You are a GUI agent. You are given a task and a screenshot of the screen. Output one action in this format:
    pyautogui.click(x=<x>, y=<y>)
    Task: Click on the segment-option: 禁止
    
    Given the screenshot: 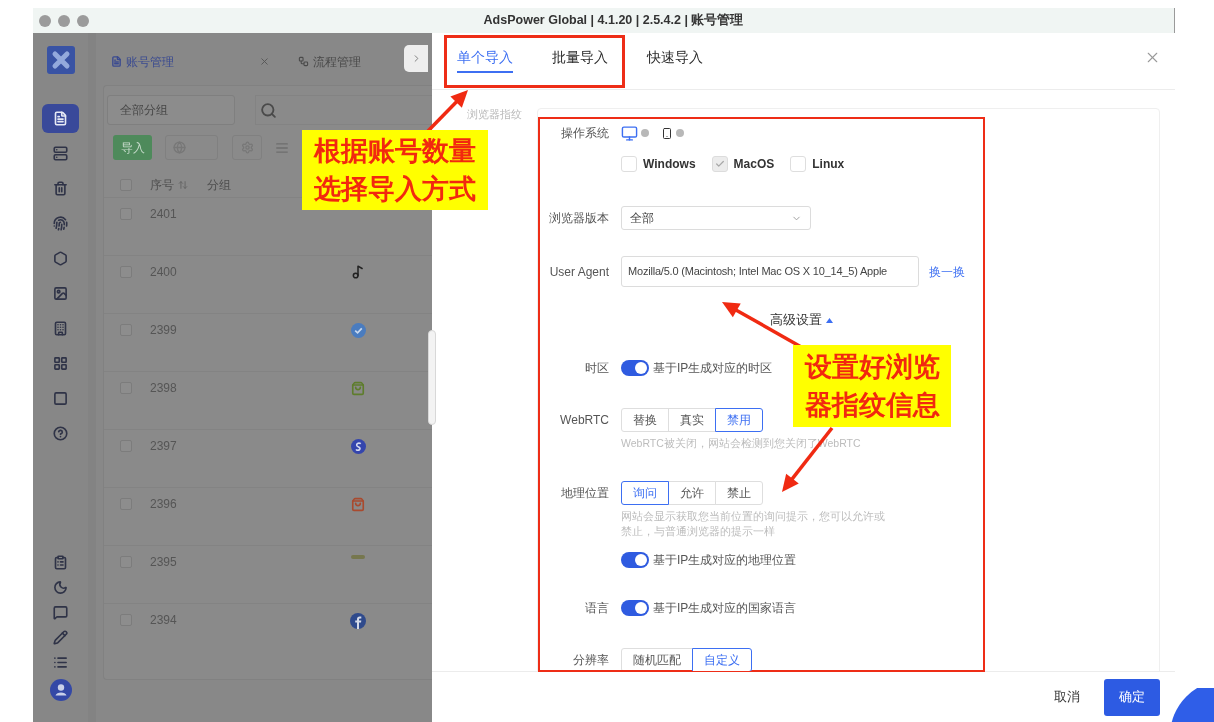 What is the action you would take?
    pyautogui.click(x=739, y=493)
    